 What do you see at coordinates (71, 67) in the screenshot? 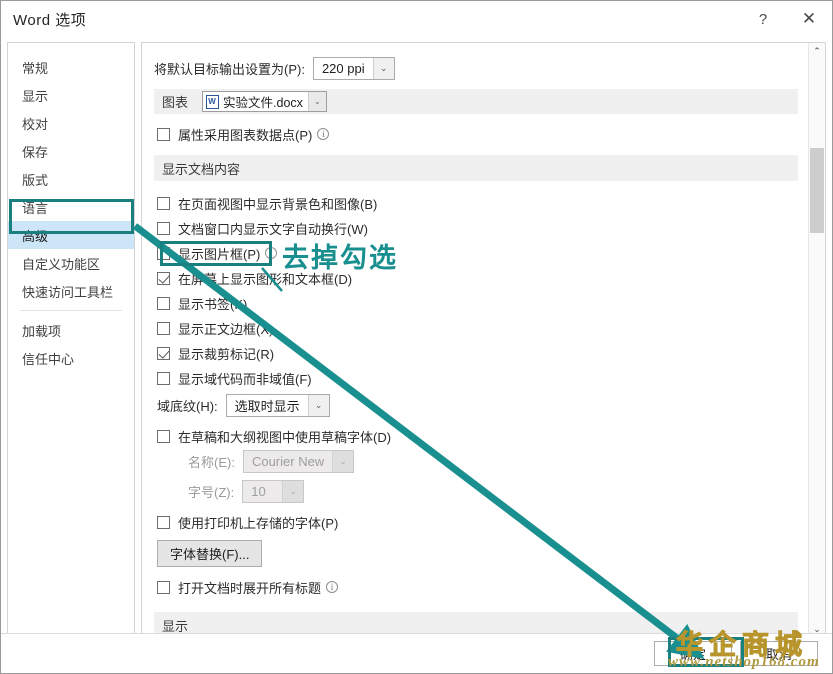
I see `sidebar-item-general: 常规` at bounding box center [71, 67].